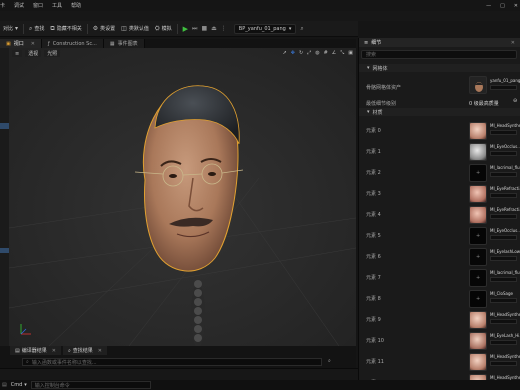 The width and height of the screenshot is (520, 390). What do you see at coordinates (285, 53) in the screenshot?
I see `select-icon: ➚` at bounding box center [285, 53].